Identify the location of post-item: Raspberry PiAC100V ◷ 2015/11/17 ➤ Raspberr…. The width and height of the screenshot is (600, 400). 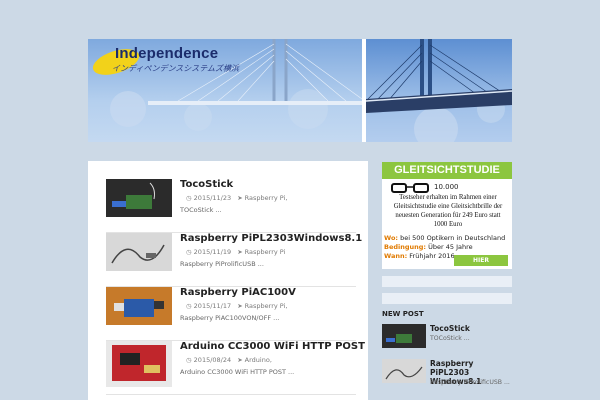
(231, 314).